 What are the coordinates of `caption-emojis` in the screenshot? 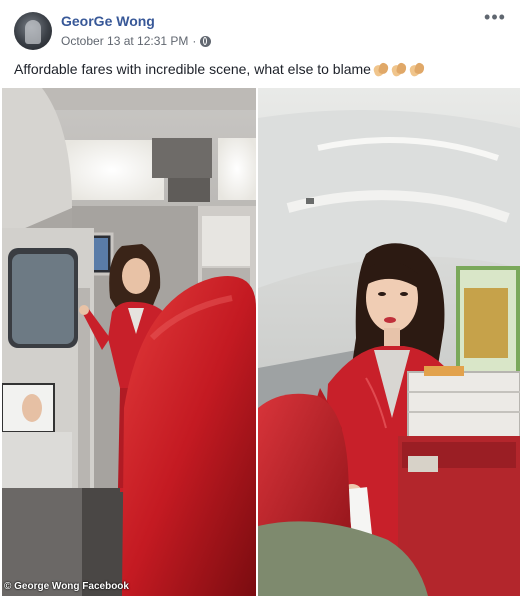 It's located at (400, 69).